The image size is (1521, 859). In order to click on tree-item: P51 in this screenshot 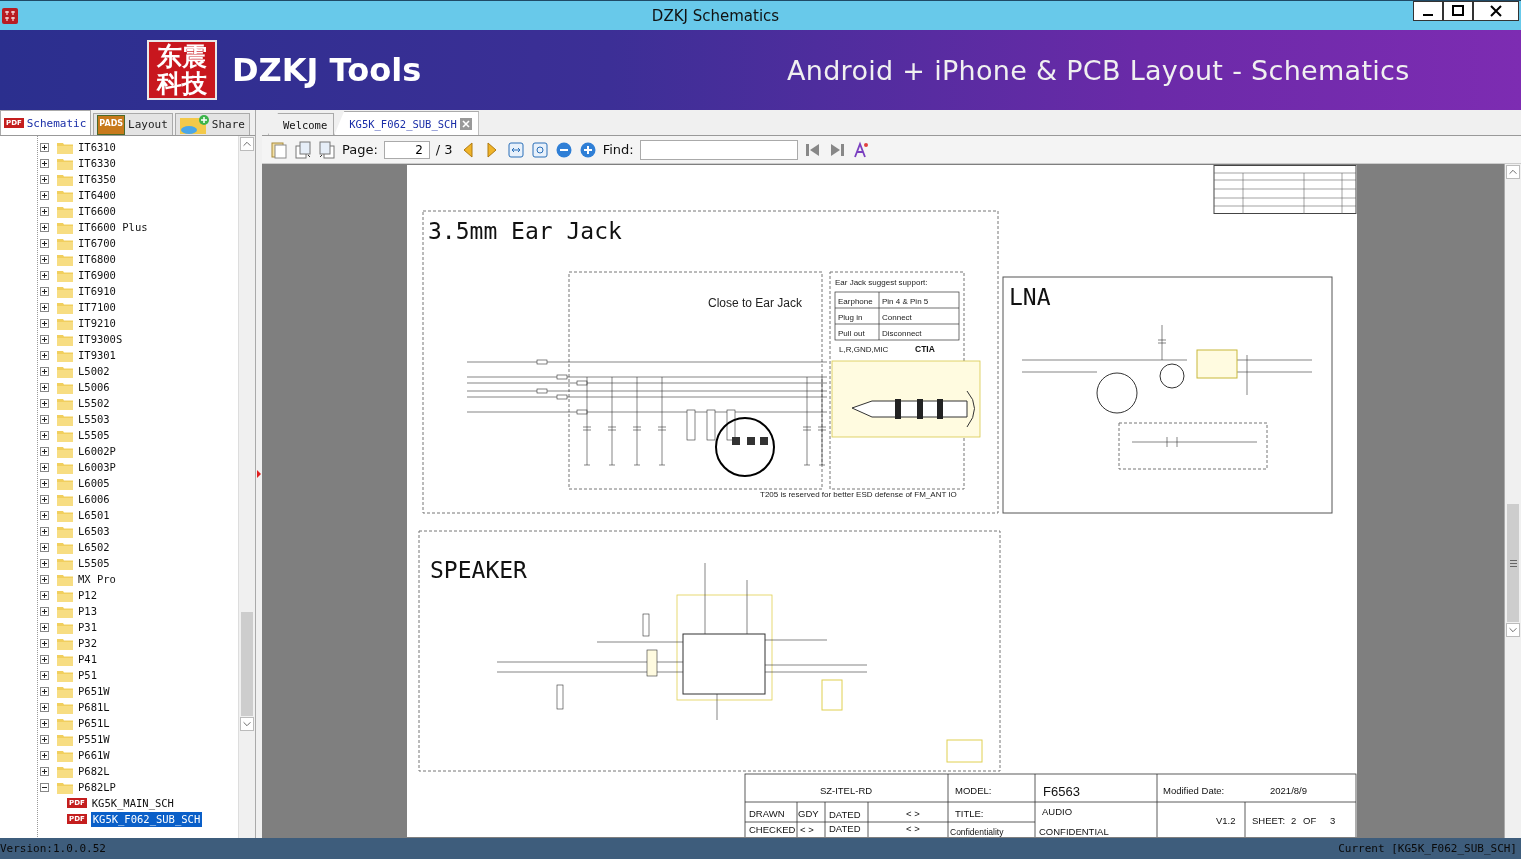, I will do `click(87, 675)`.